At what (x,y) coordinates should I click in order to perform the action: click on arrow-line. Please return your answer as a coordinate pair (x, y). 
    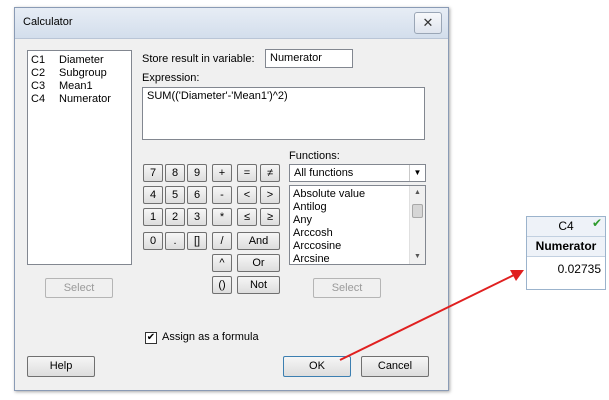
    Looking at the image, I should click on (427, 317).